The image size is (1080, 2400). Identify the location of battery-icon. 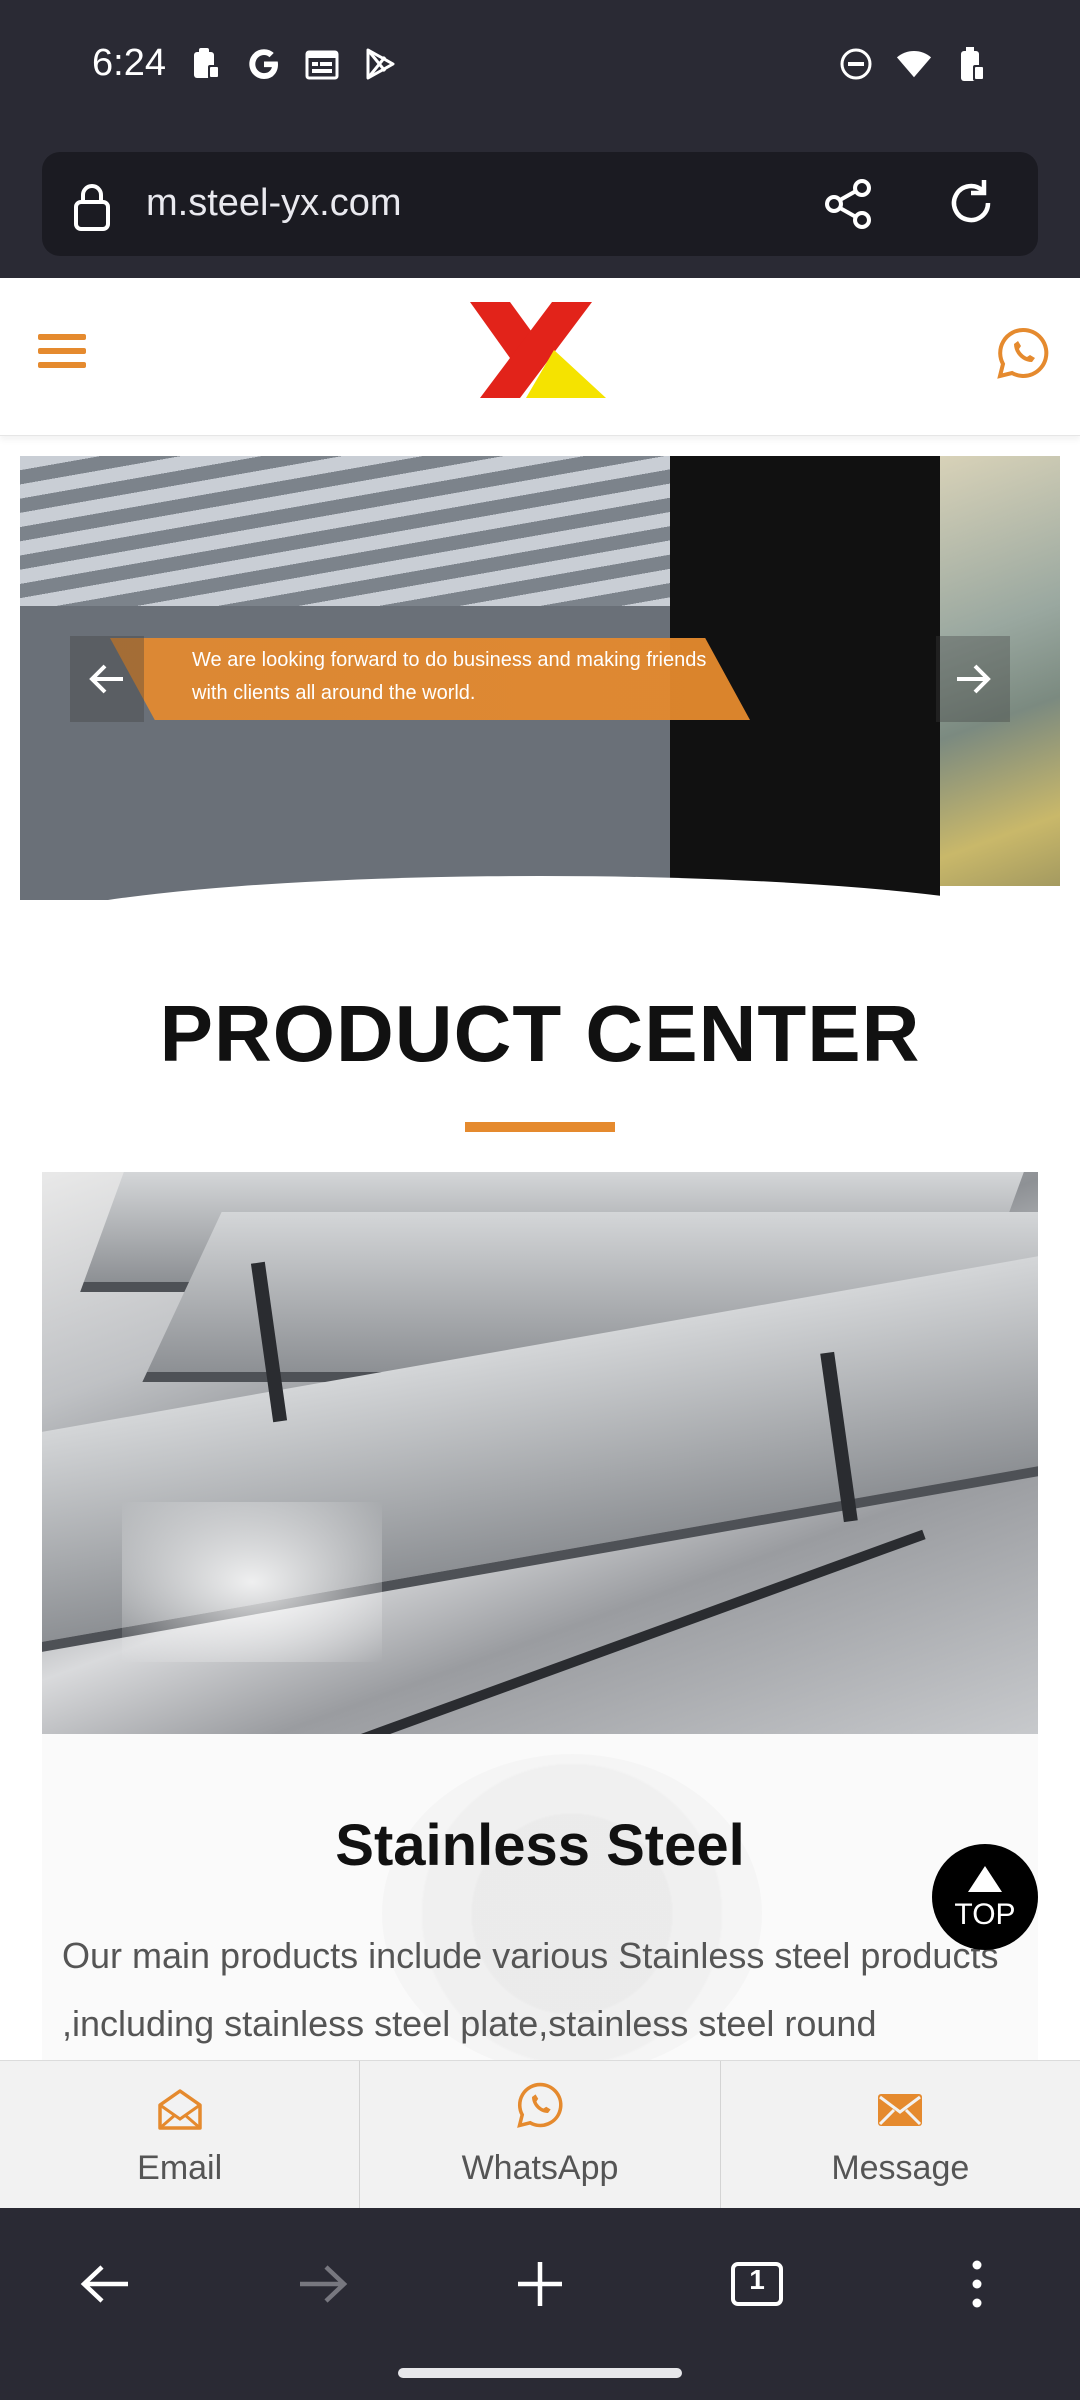
(972, 64).